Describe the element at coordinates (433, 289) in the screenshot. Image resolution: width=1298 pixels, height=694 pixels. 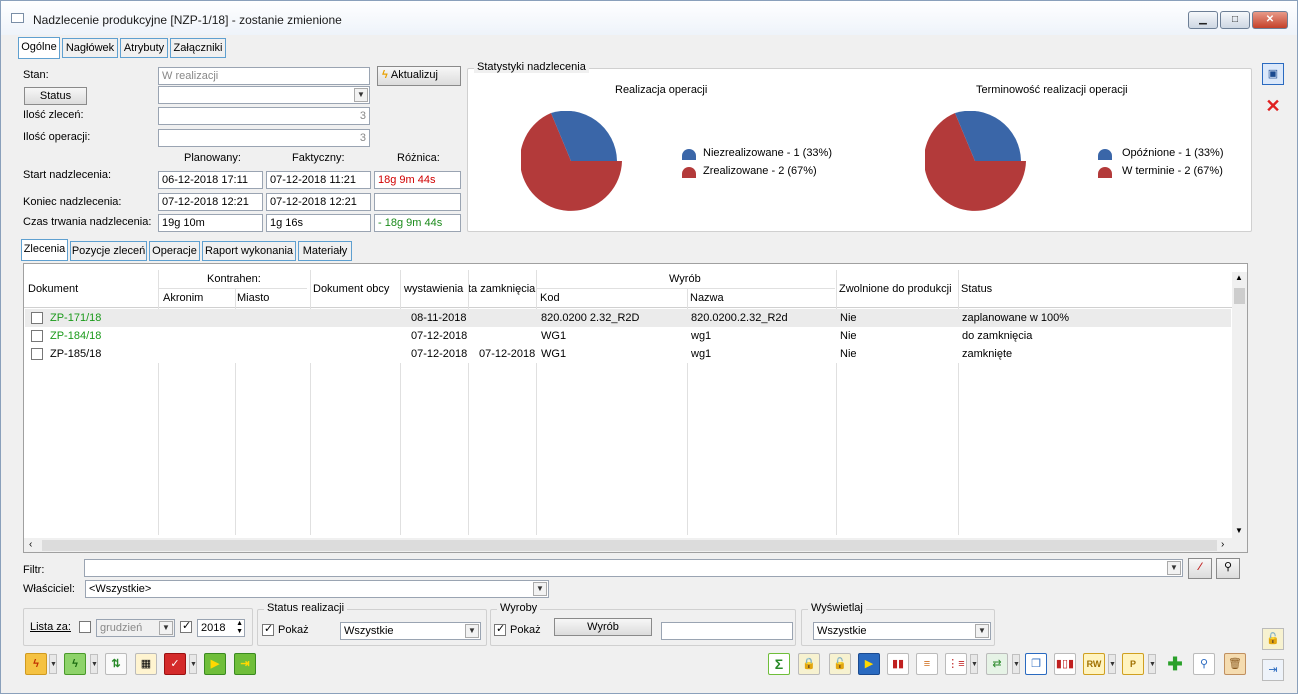
I see `col-wystawienia: wystawienia` at that location.